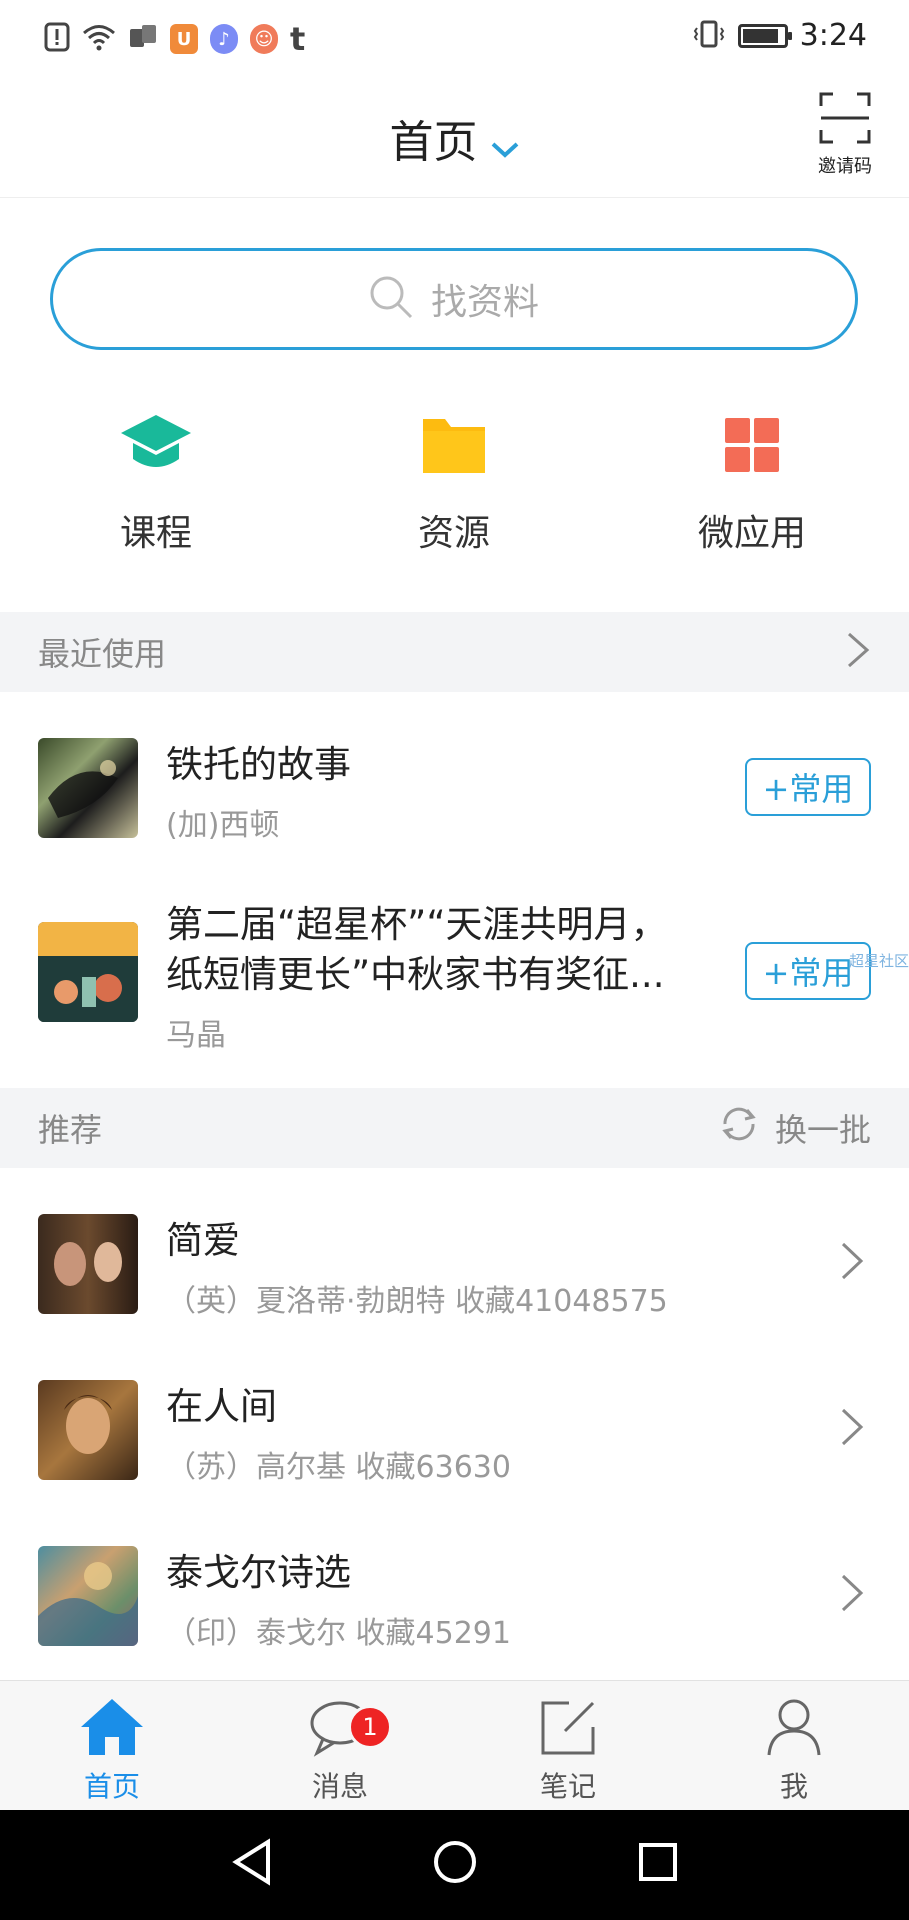 The image size is (909, 1920). What do you see at coordinates (433, 142) in the screenshot?
I see `page-title: 首页` at bounding box center [433, 142].